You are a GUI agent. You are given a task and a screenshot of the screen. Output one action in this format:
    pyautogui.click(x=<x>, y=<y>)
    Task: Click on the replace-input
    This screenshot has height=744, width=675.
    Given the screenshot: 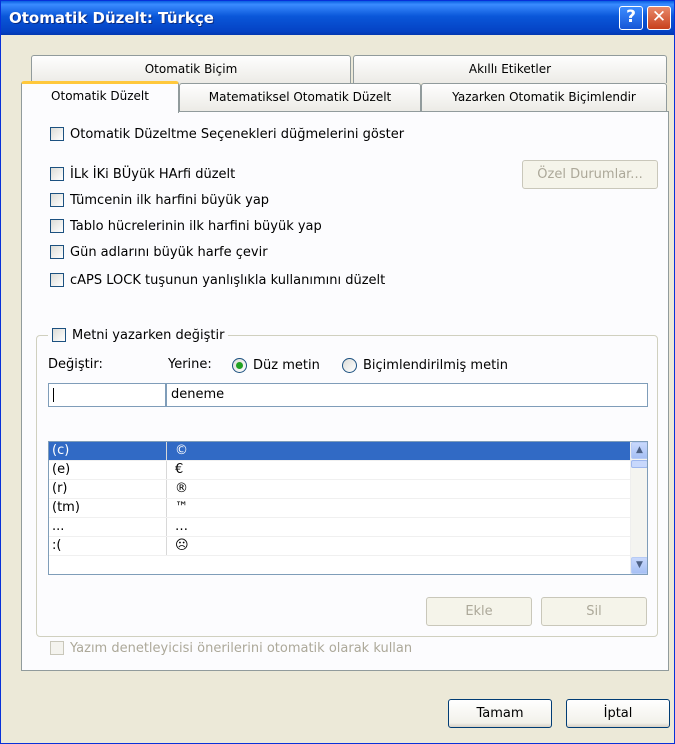 What is the action you would take?
    pyautogui.click(x=107, y=395)
    